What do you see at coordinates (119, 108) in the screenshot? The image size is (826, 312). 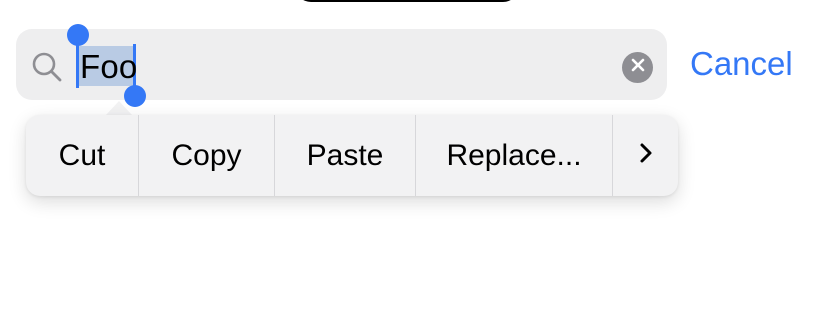 I see `edit-menu-pointer` at bounding box center [119, 108].